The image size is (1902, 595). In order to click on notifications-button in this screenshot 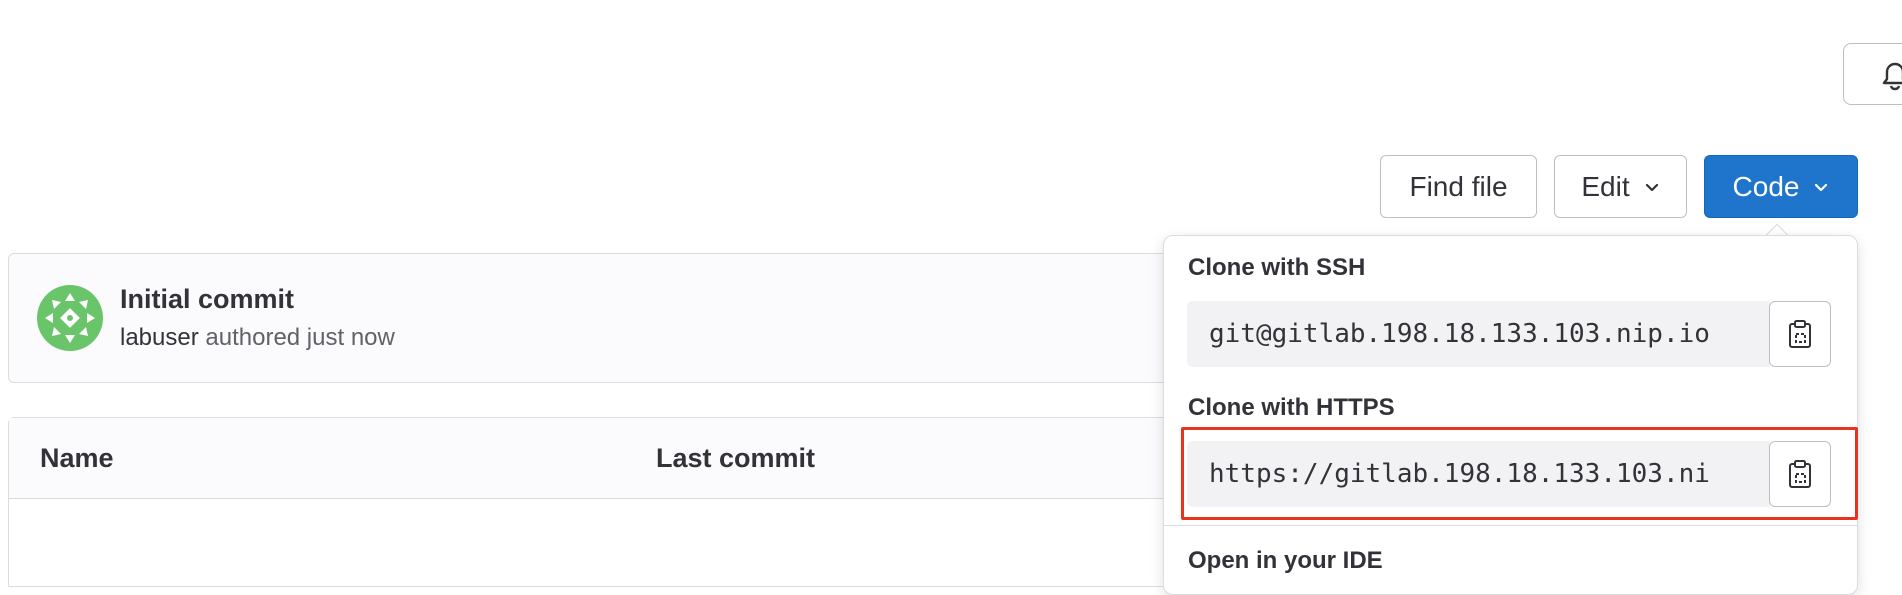, I will do `click(1872, 74)`.